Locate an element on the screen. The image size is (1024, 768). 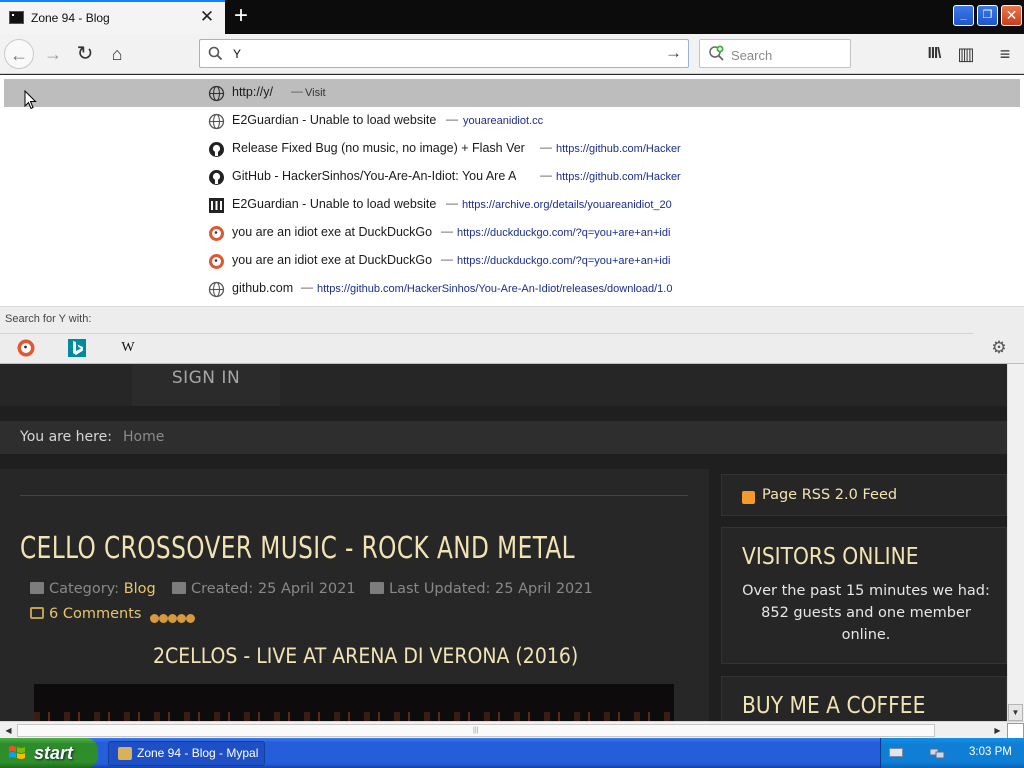
search-input: Search is located at coordinates (751, 55).